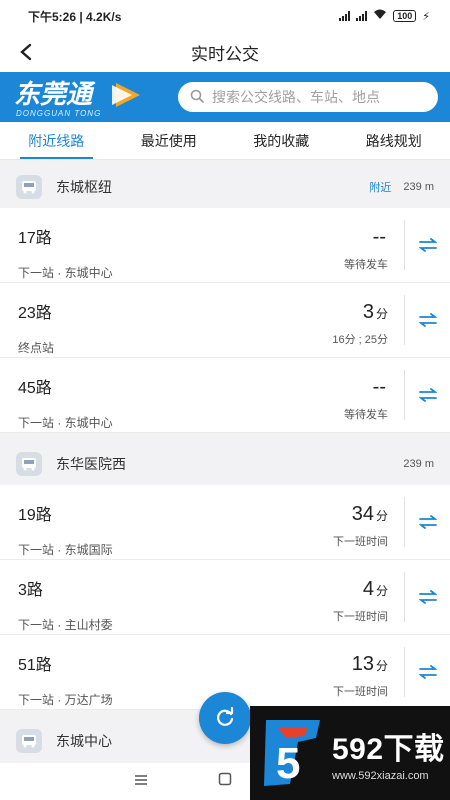 The width and height of the screenshot is (450, 800). Describe the element at coordinates (405, 16) in the screenshot. I see `battery-icon: 100` at that location.